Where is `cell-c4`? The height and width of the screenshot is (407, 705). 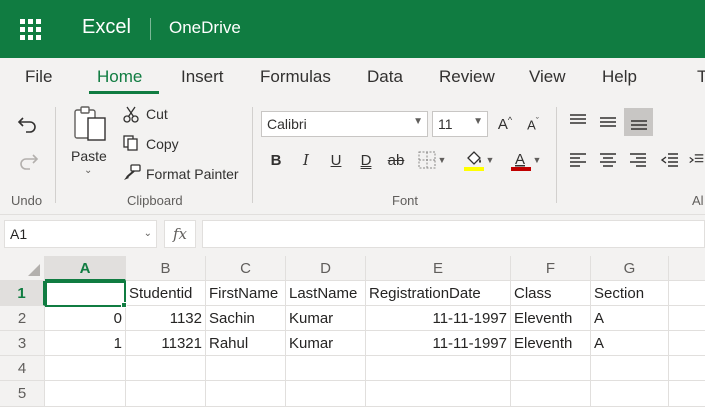 cell-c4 is located at coordinates (246, 368).